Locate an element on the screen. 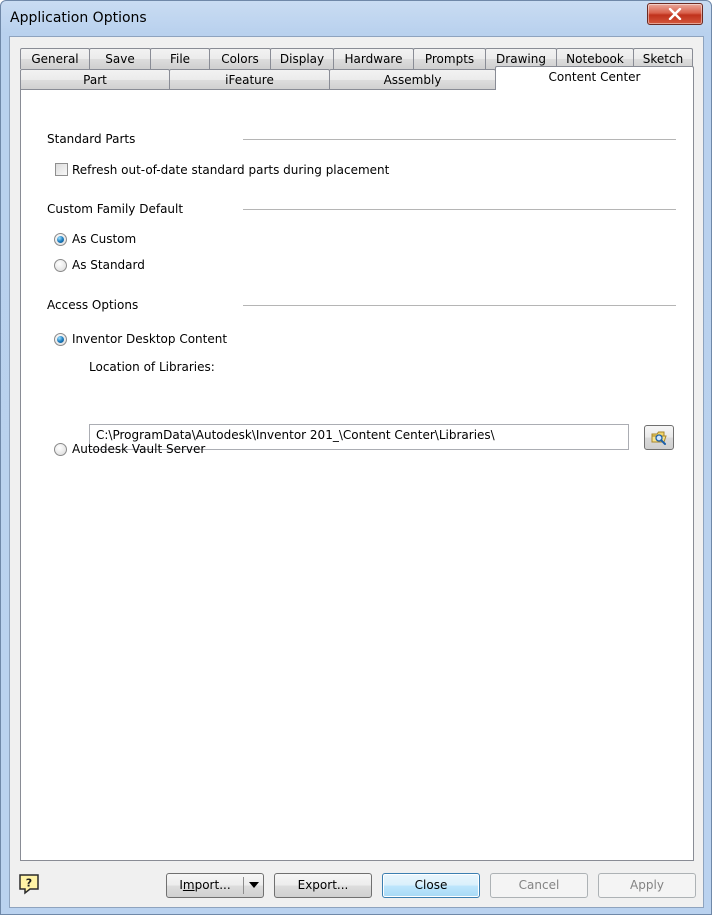  tab-save: Save is located at coordinates (120, 58).